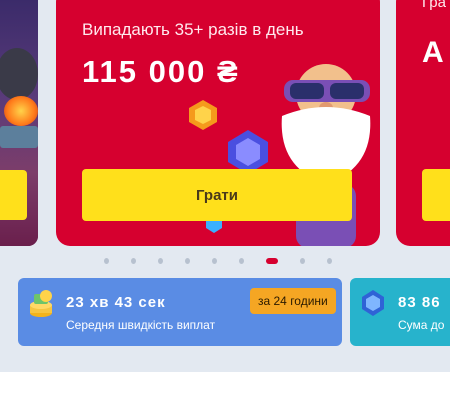  Describe the element at coordinates (229, 261) in the screenshot. I see `carousel-pagination` at that location.